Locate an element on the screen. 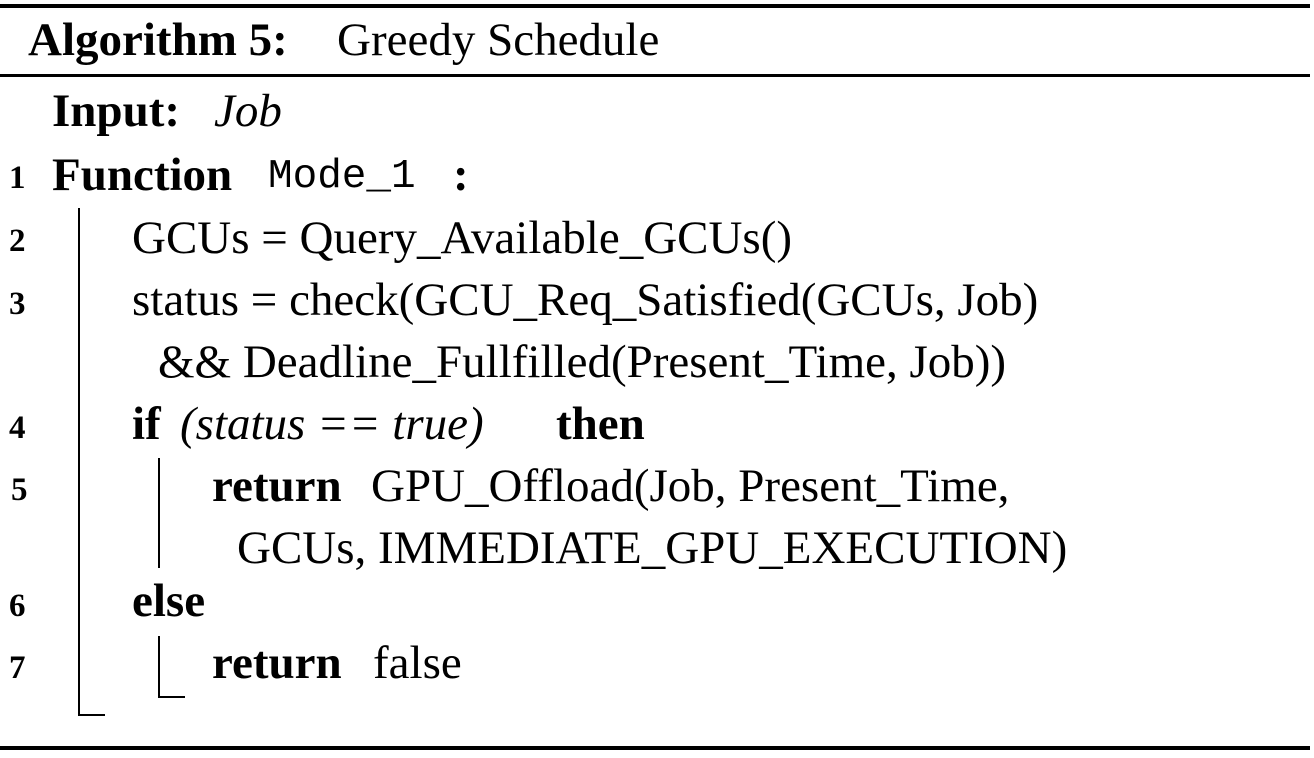  else-block-line is located at coordinates (159, 667).